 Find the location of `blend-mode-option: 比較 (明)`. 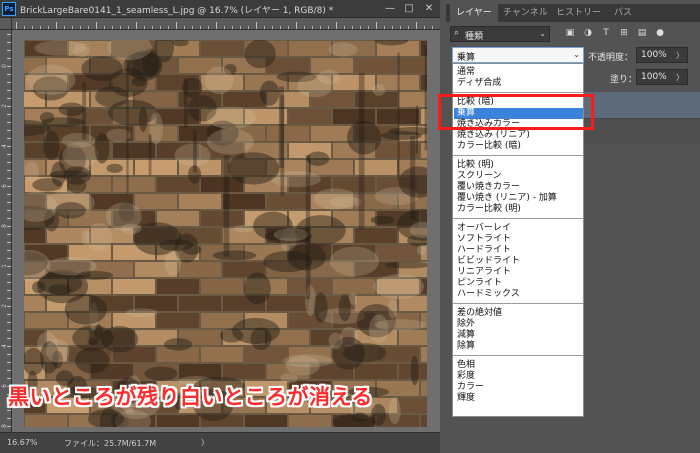

blend-mode-option: 比較 (明) is located at coordinates (519, 165).